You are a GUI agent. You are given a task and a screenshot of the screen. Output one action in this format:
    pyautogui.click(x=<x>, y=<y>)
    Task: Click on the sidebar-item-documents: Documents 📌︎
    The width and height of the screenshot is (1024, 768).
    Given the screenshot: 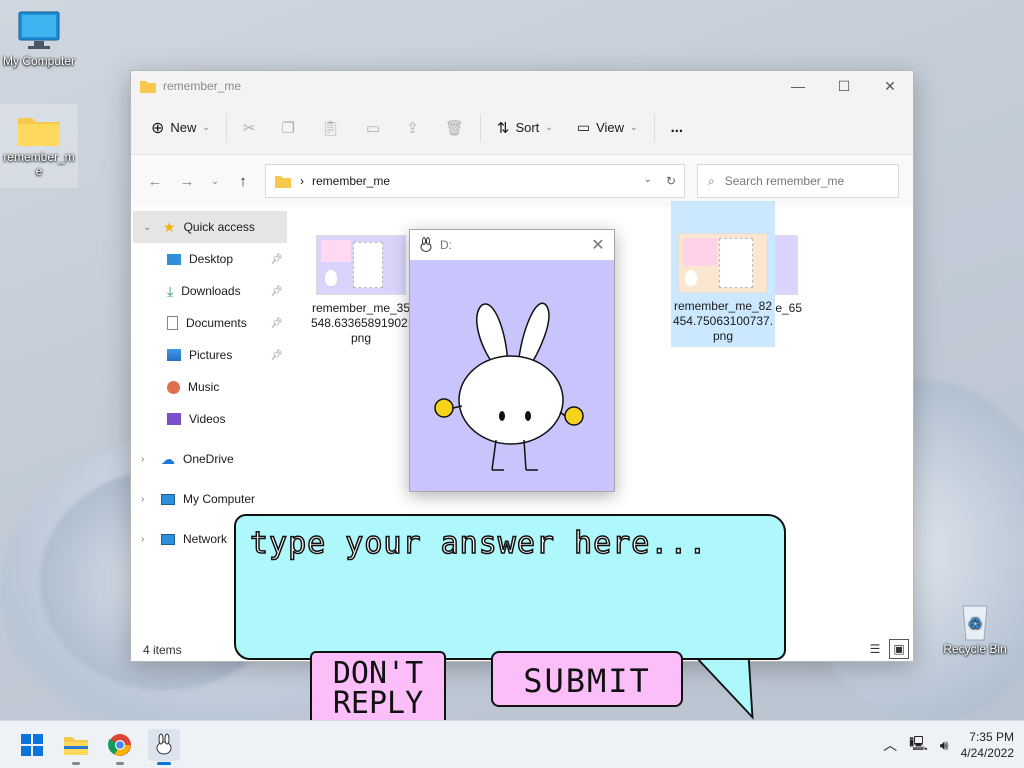 What is the action you would take?
    pyautogui.click(x=211, y=323)
    